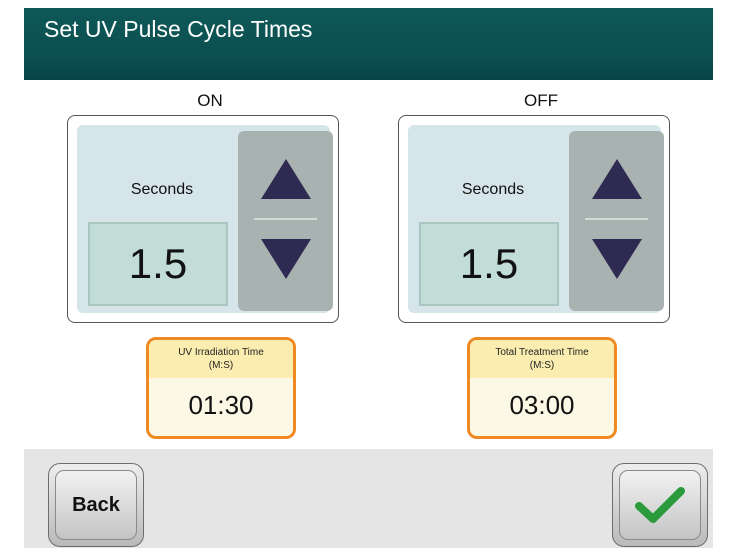 Image resolution: width=732 pixels, height=548 pixels. I want to click on on-panel: Seconds 1.5, so click(203, 219).